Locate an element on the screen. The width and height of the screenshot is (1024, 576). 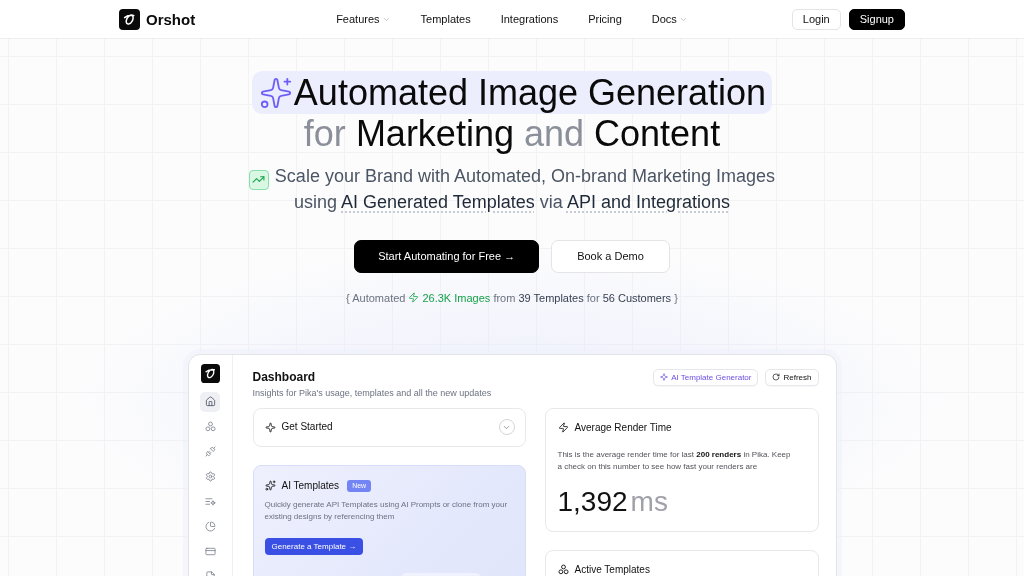
nav-link: Templates is located at coordinates (445, 19).